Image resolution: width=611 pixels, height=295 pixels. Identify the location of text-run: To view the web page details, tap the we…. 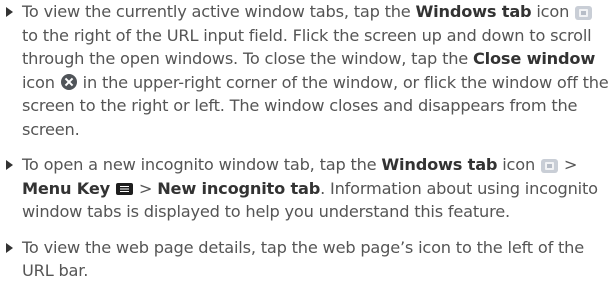
(303, 259).